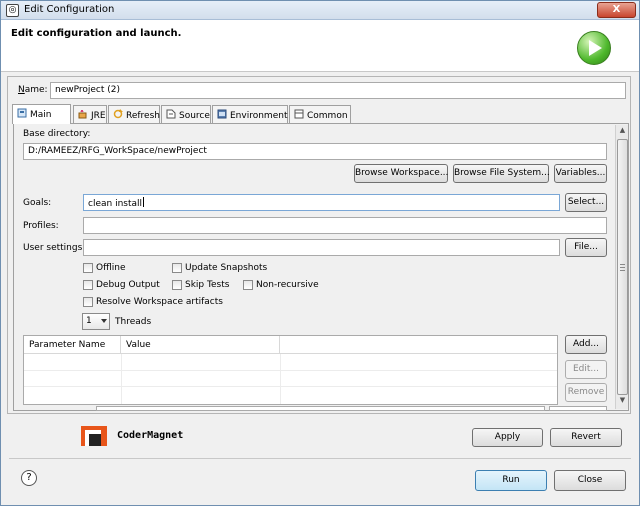  What do you see at coordinates (507, 437) in the screenshot?
I see `apply-button: Apply` at bounding box center [507, 437].